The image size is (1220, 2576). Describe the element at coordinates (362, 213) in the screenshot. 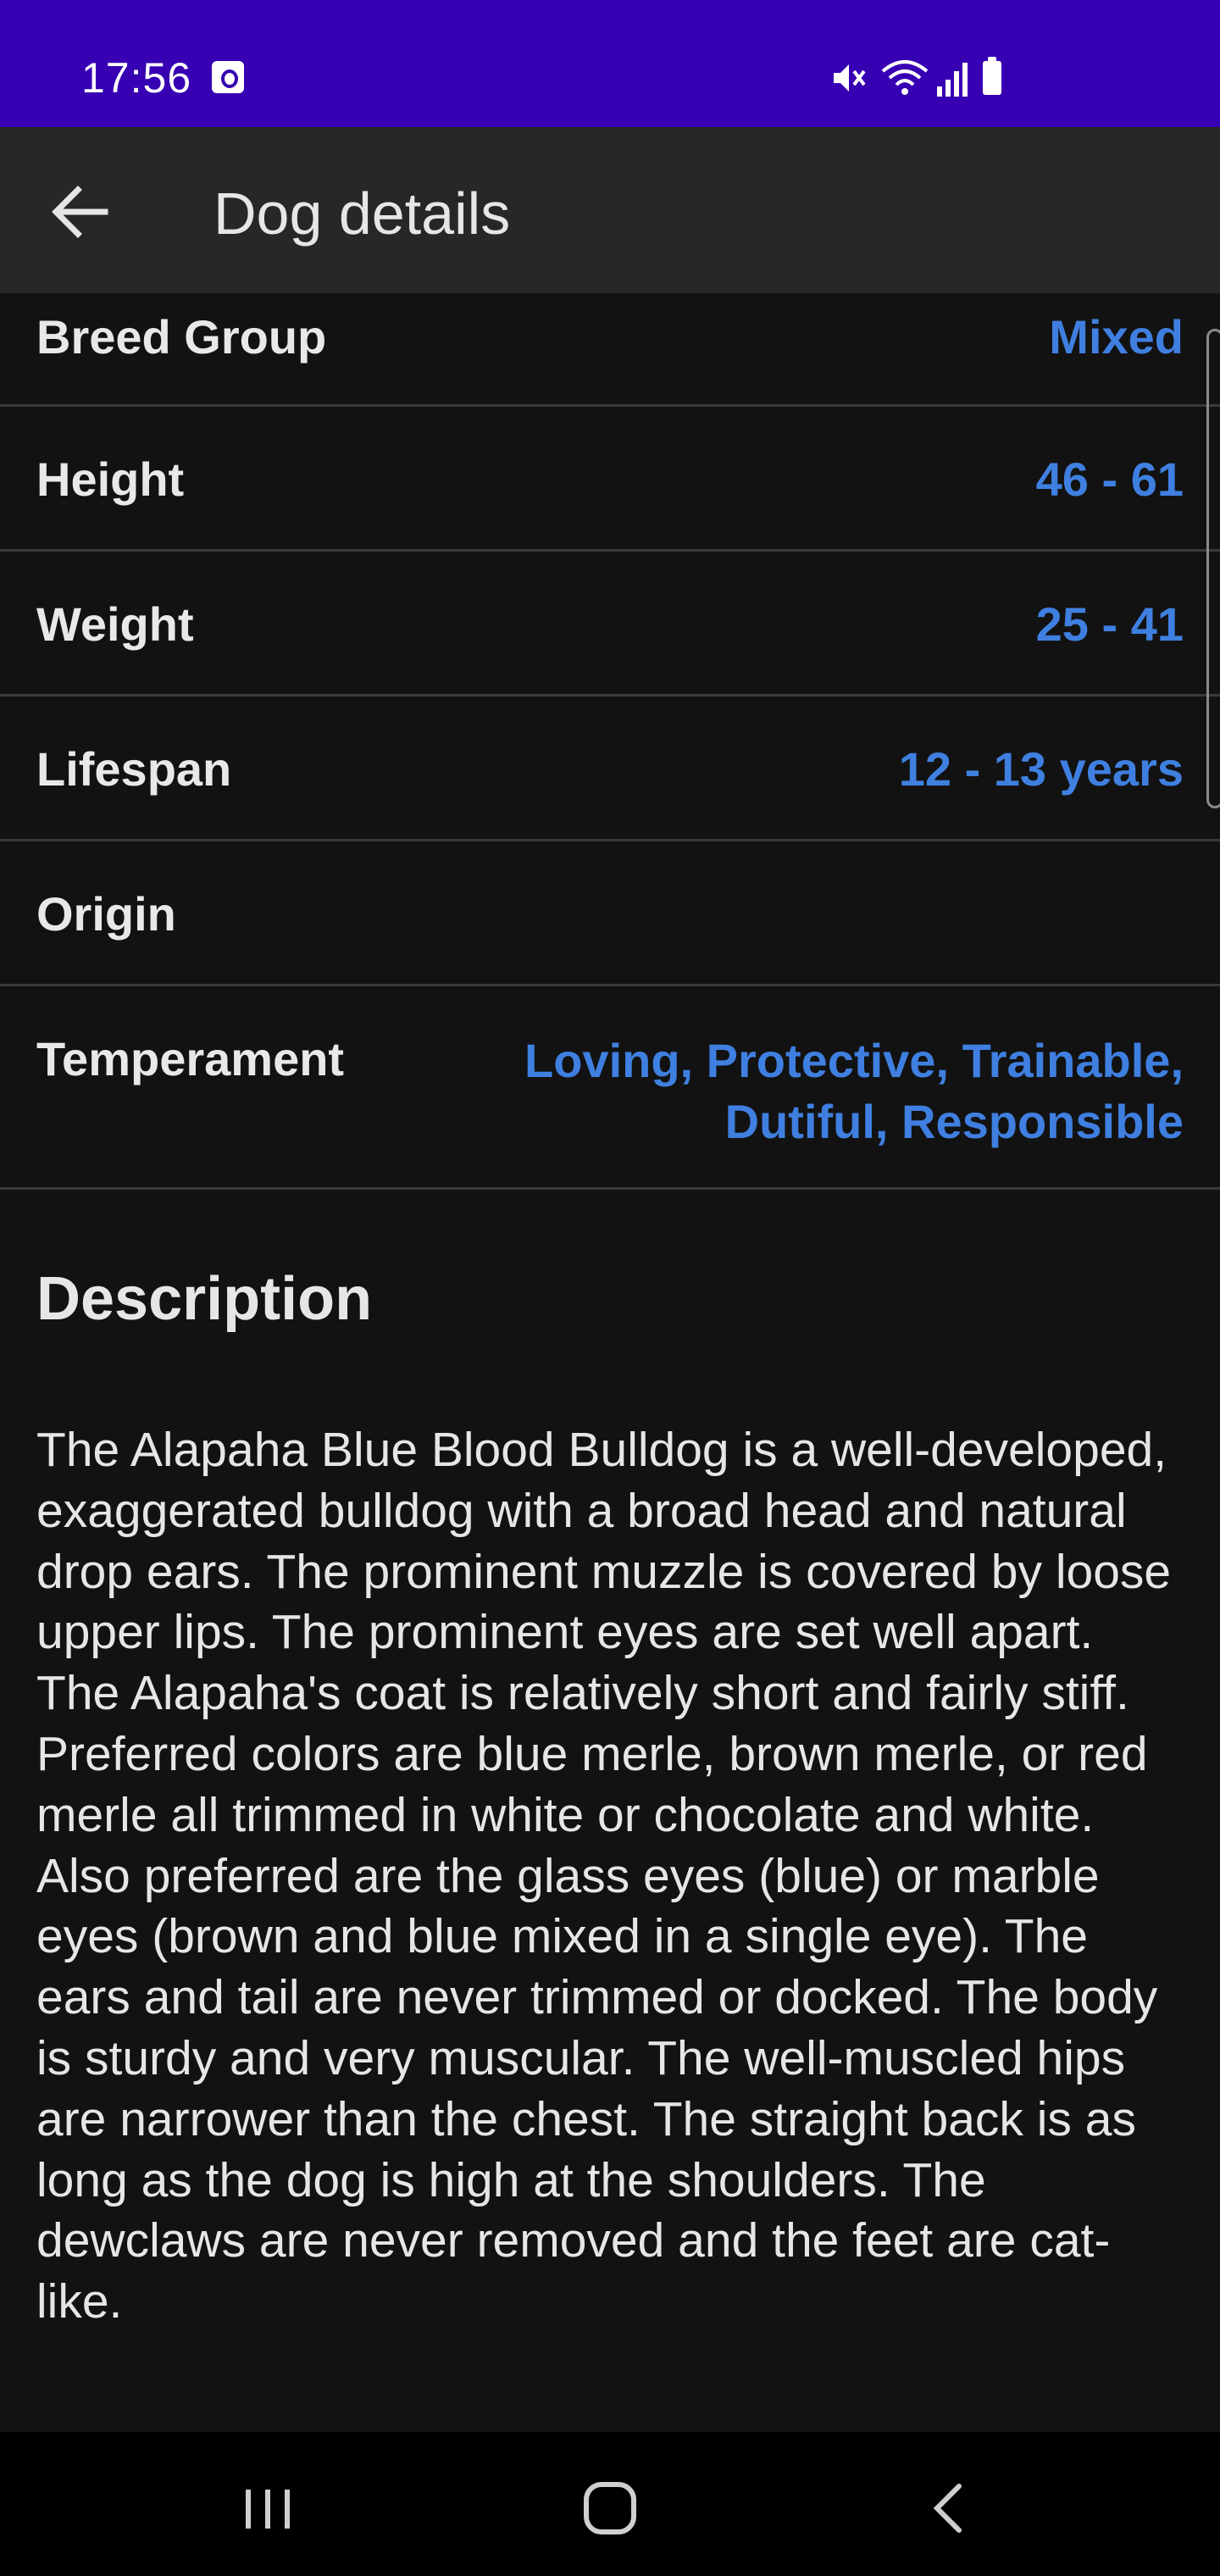

I see `page-title: Dog details` at that location.